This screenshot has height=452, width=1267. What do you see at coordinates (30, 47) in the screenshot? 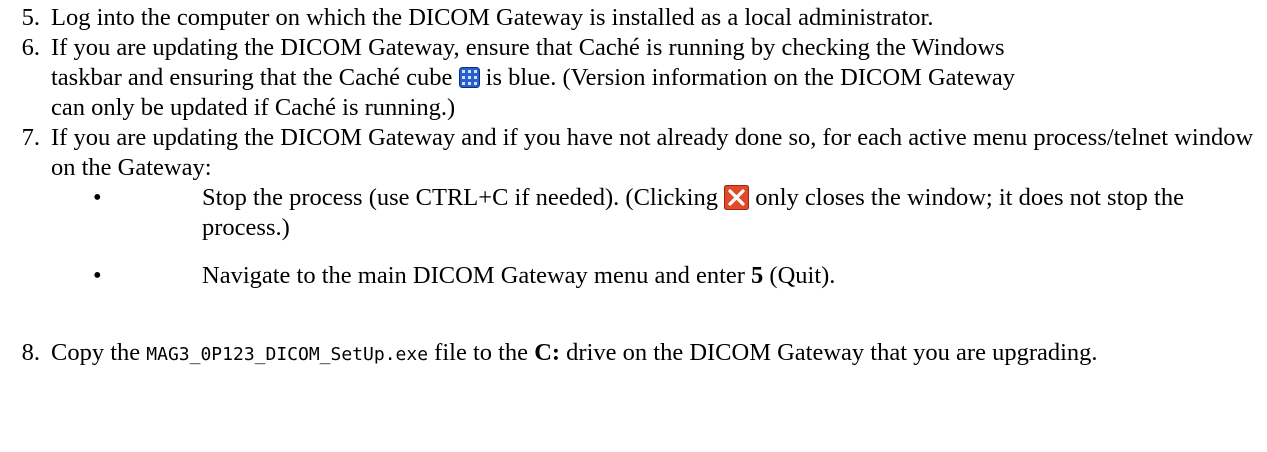
I see `step-number: 6.` at bounding box center [30, 47].